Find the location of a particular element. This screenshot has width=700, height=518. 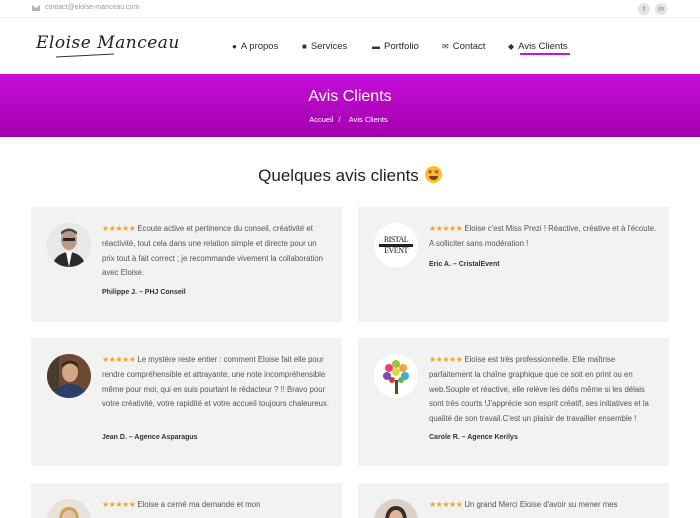

star-struck-emoji-icon is located at coordinates (433, 174).